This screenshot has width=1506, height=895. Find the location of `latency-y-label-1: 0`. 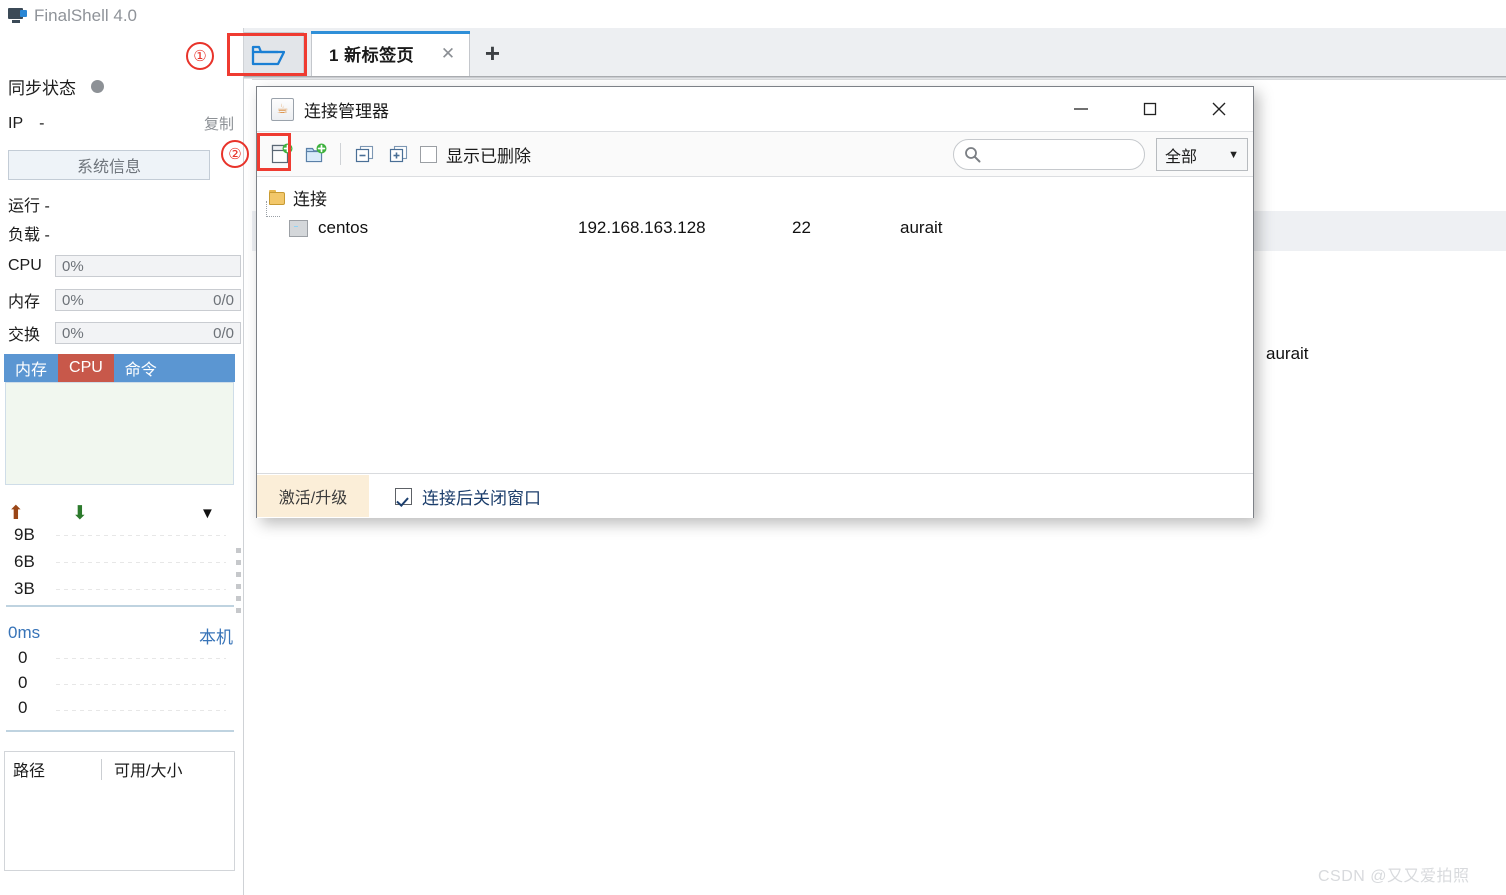

latency-y-label-1: 0 is located at coordinates (23, 682).